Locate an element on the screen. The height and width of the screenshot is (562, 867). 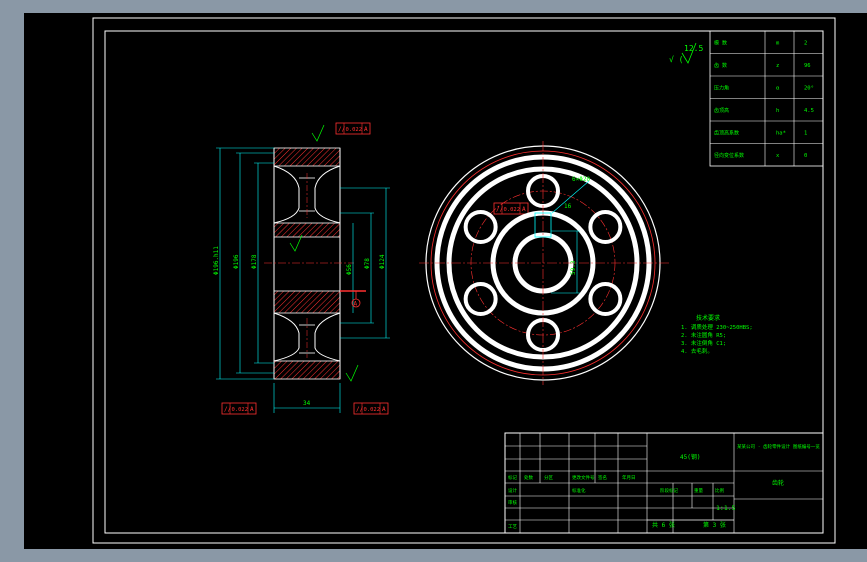
tb-role-design: 设计 is located at coordinates (512, 490).